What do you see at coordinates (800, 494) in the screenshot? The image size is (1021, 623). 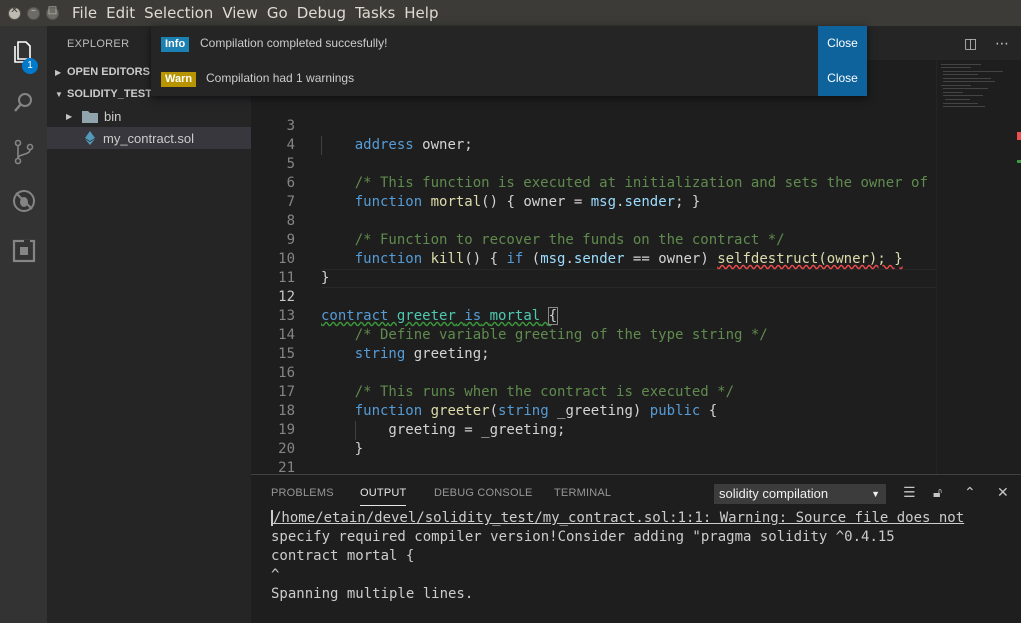 I see `output-channel-select: solidity compilation ▼` at bounding box center [800, 494].